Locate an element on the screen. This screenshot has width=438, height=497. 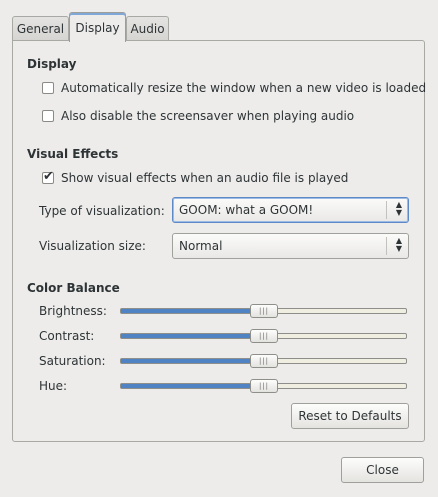
brightness-slider-handle: ||| is located at coordinates (264, 311).